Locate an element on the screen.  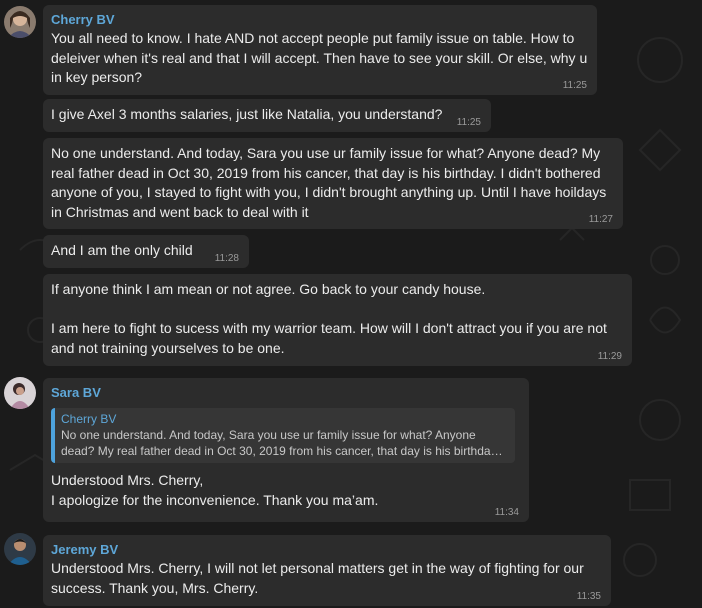
message-text: And I am the only child is located at coordinates (122, 250).